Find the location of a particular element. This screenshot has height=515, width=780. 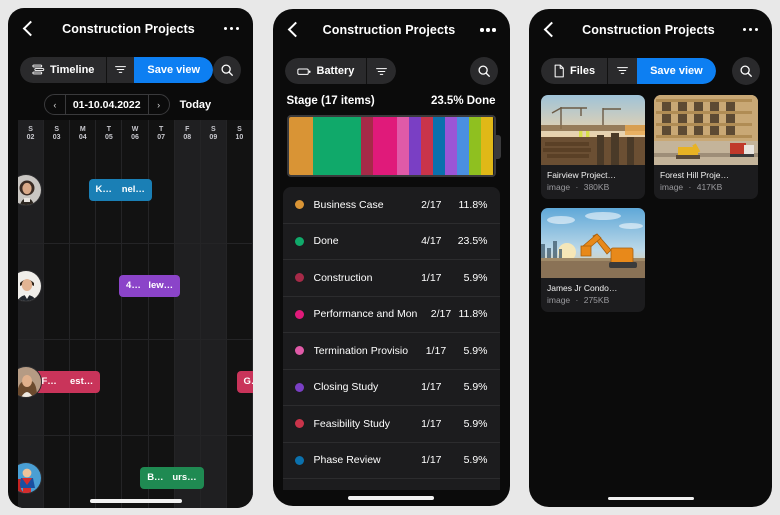

day-number: 03 is located at coordinates (56, 137).